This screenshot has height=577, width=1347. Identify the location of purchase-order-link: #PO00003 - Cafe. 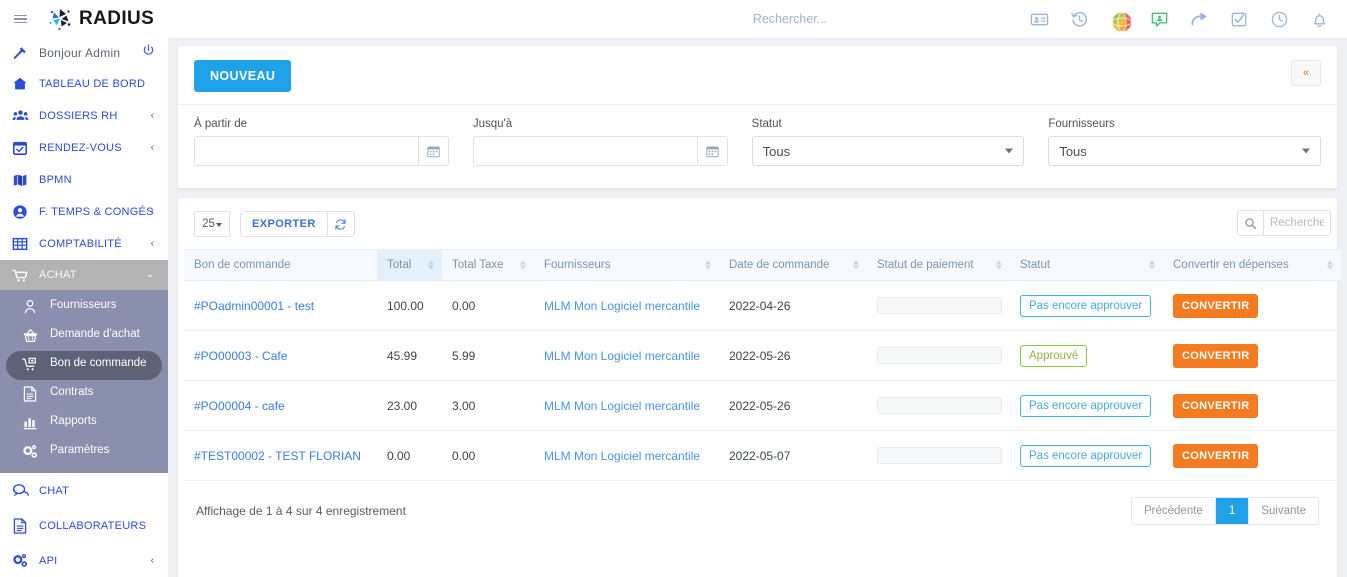
(240, 356).